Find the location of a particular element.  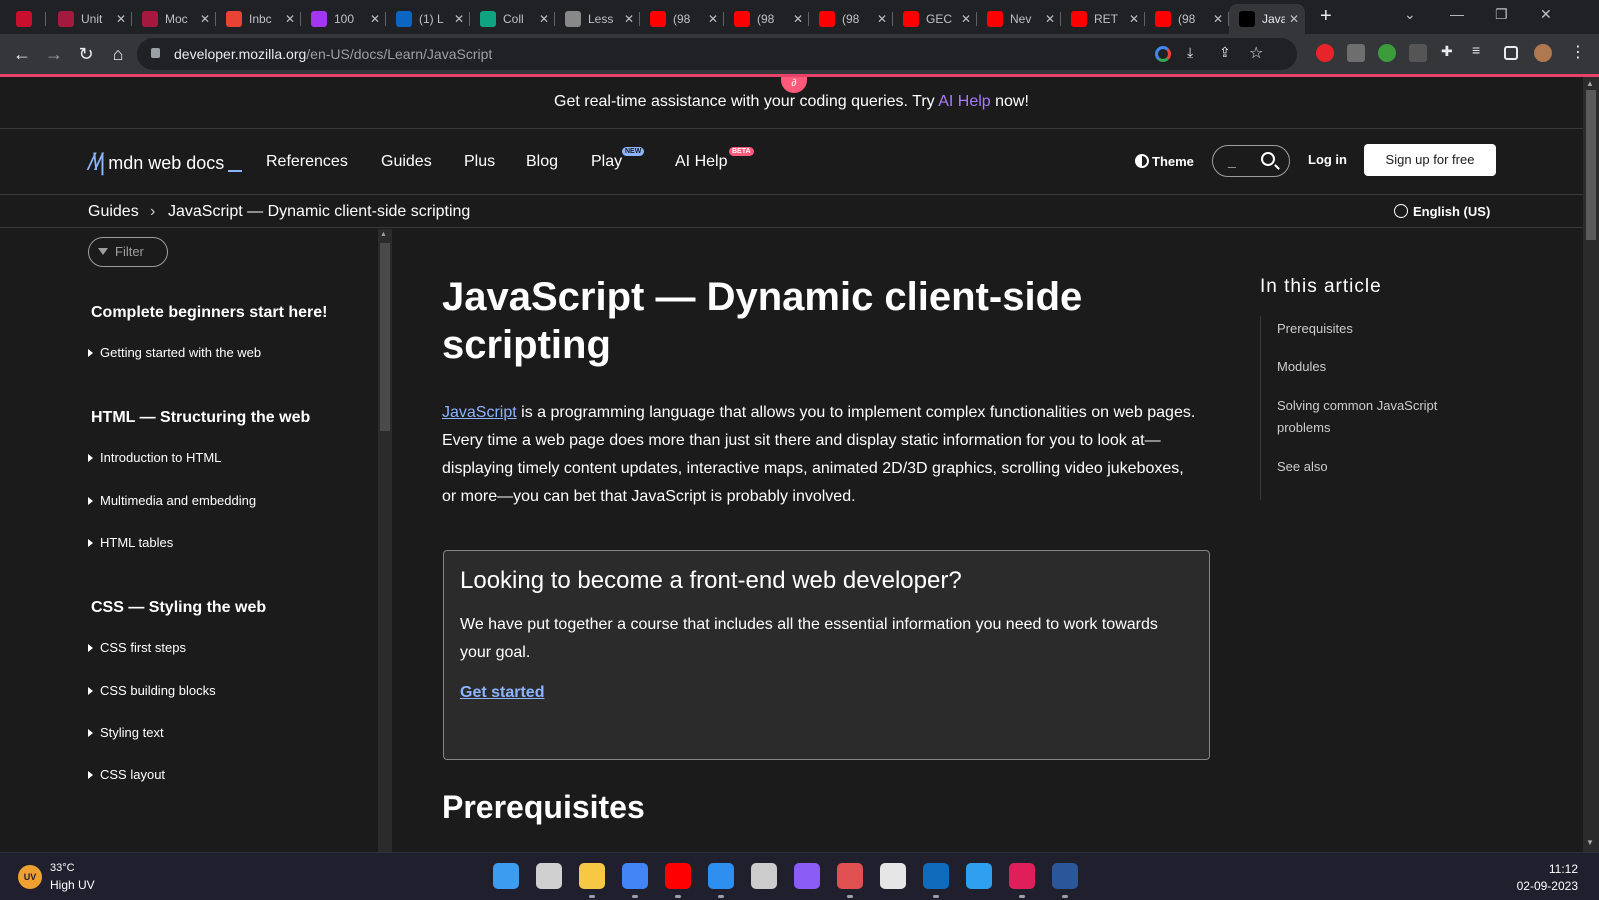

page-scrollbar-thumb is located at coordinates (1591, 165).